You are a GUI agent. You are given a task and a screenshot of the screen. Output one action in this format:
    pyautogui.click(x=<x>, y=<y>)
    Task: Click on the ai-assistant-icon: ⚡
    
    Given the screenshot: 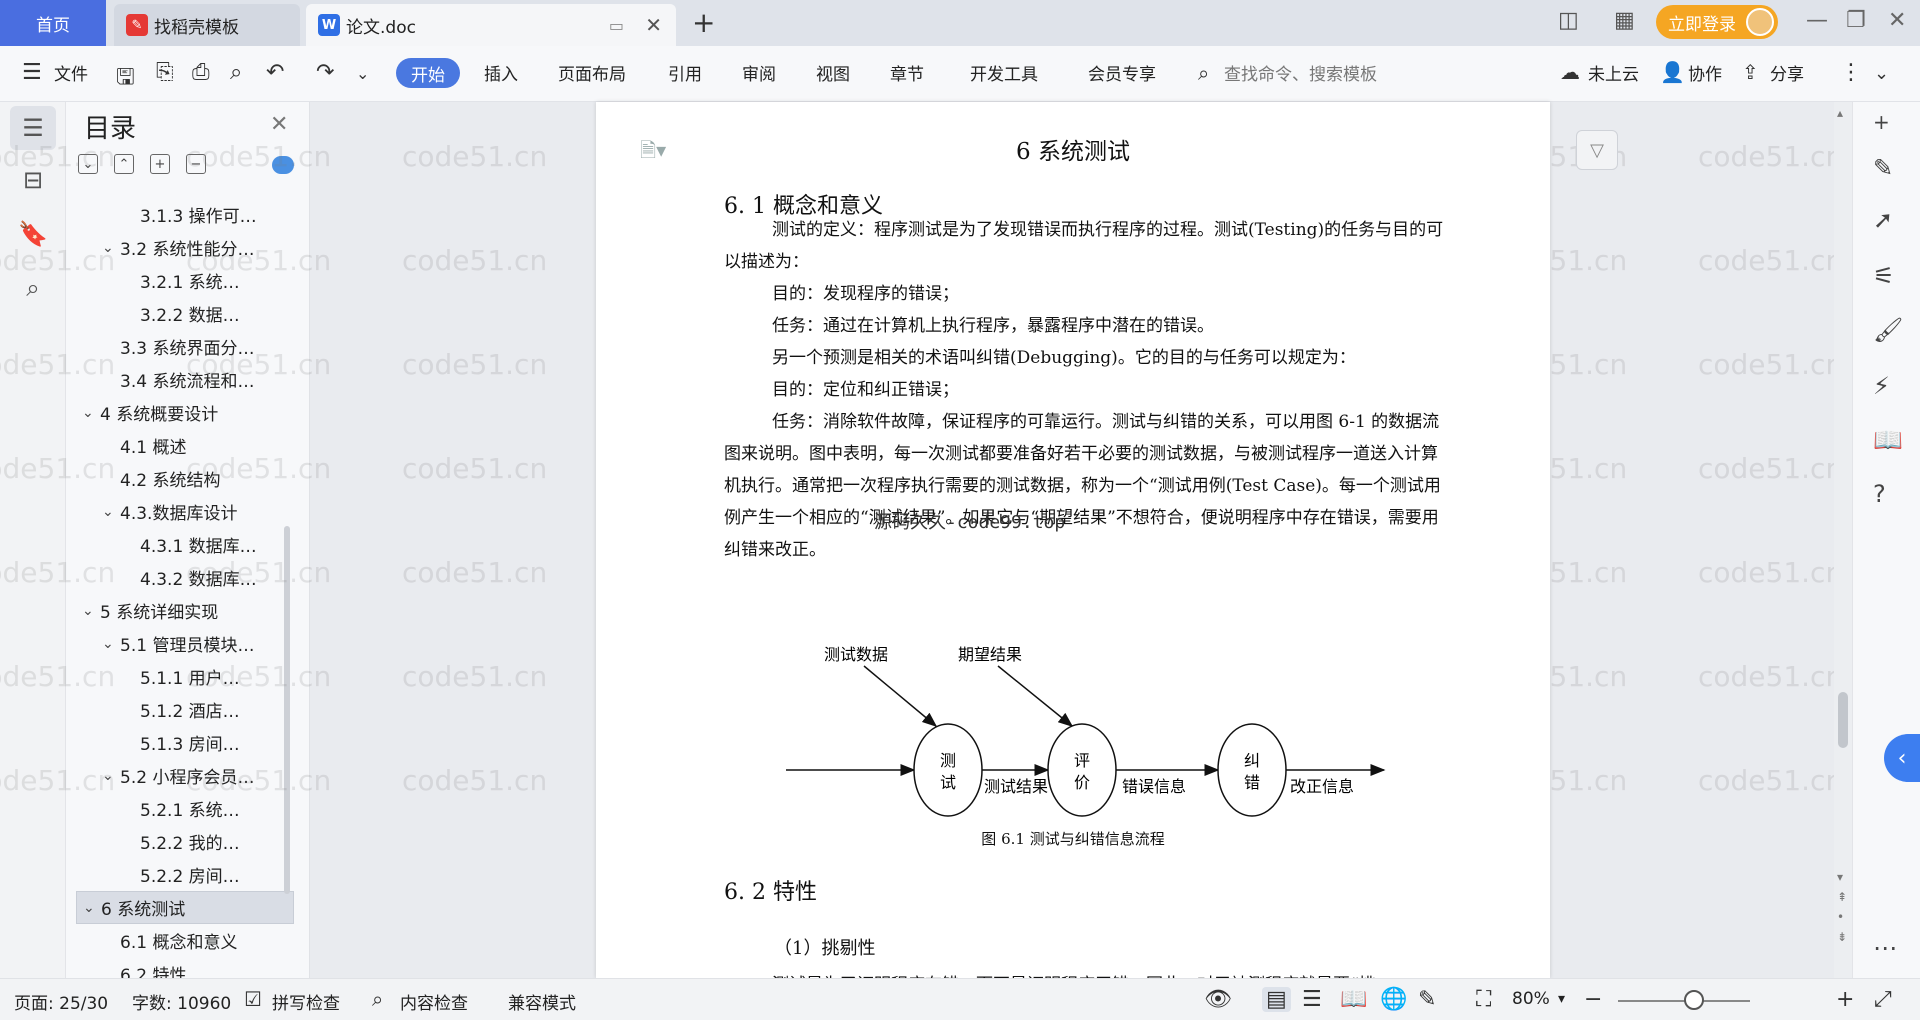 What is the action you would take?
    pyautogui.click(x=1881, y=386)
    